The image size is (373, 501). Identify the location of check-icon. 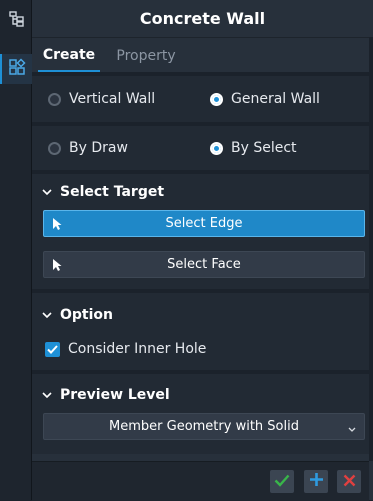
(282, 481).